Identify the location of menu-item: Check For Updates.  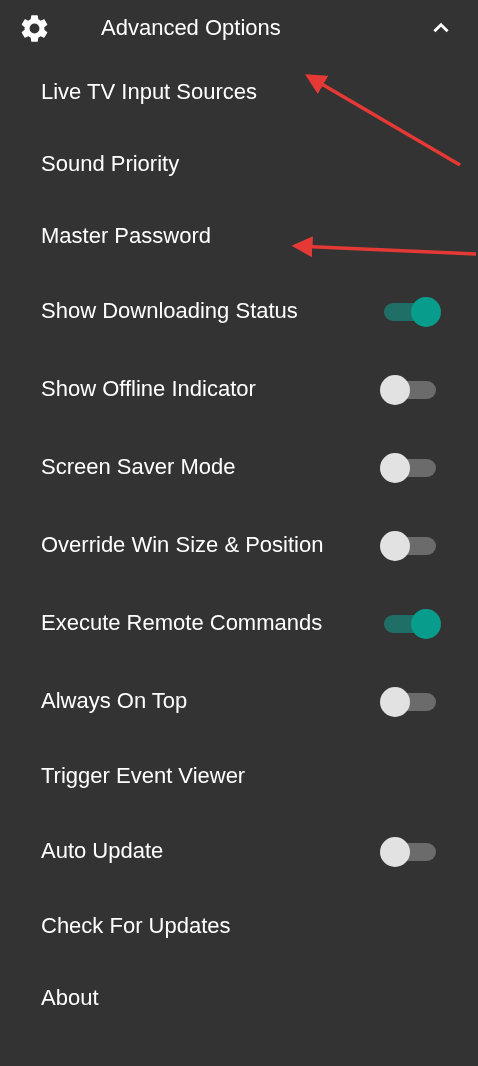
(136, 926).